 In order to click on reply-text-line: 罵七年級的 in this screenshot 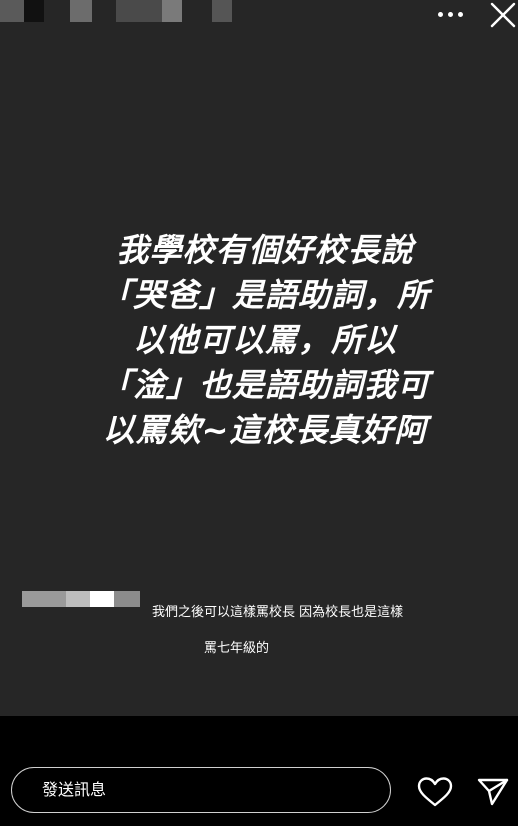, I will do `click(237, 648)`.